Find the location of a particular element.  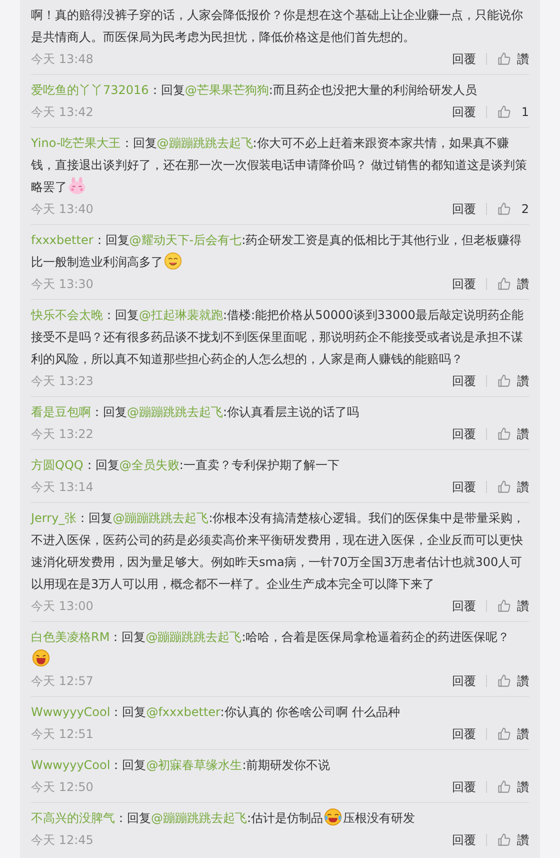

comment-text: WwwyyyCool：回复@初寐春草缘水生:前期研发你不说 is located at coordinates (181, 765).